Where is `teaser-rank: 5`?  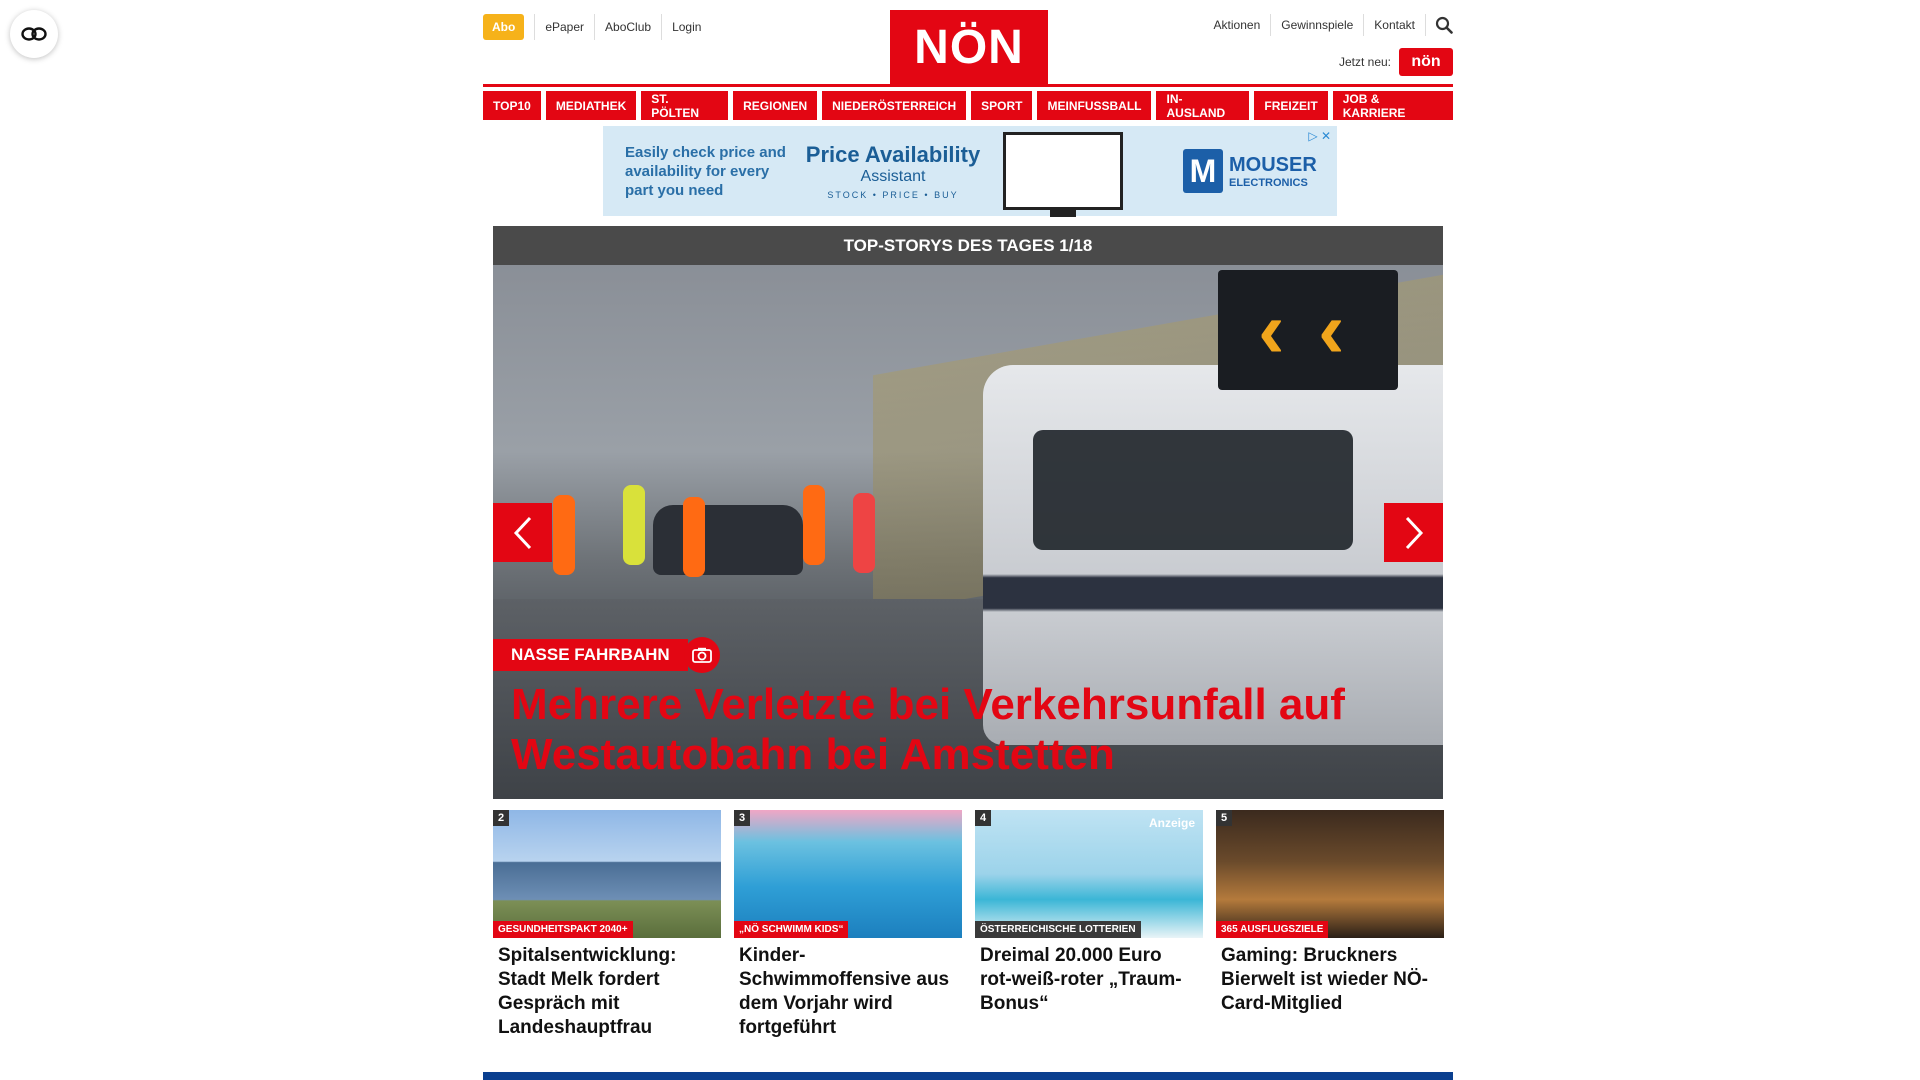
teaser-rank: 5 is located at coordinates (1224, 818).